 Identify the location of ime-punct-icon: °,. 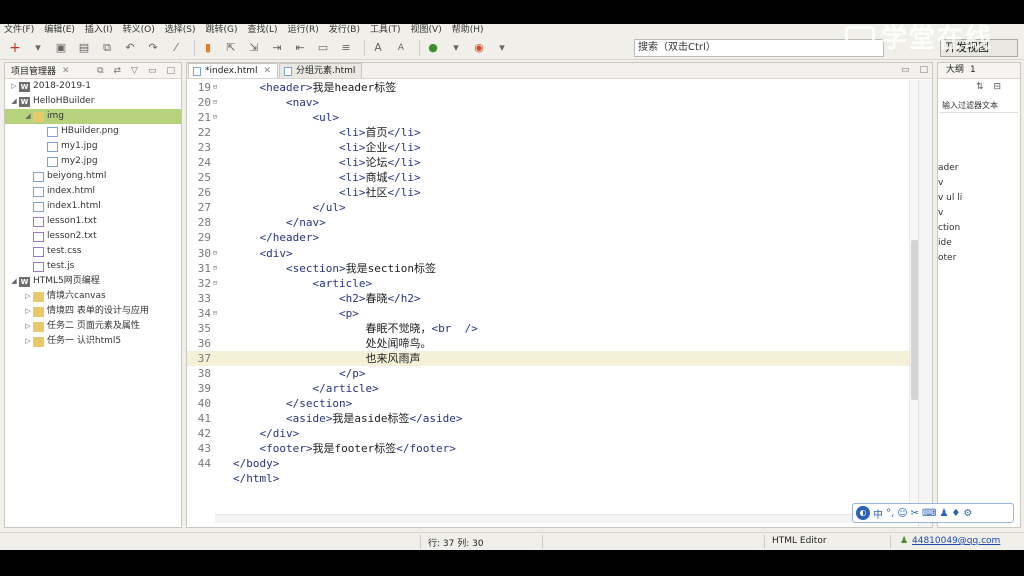
(890, 513).